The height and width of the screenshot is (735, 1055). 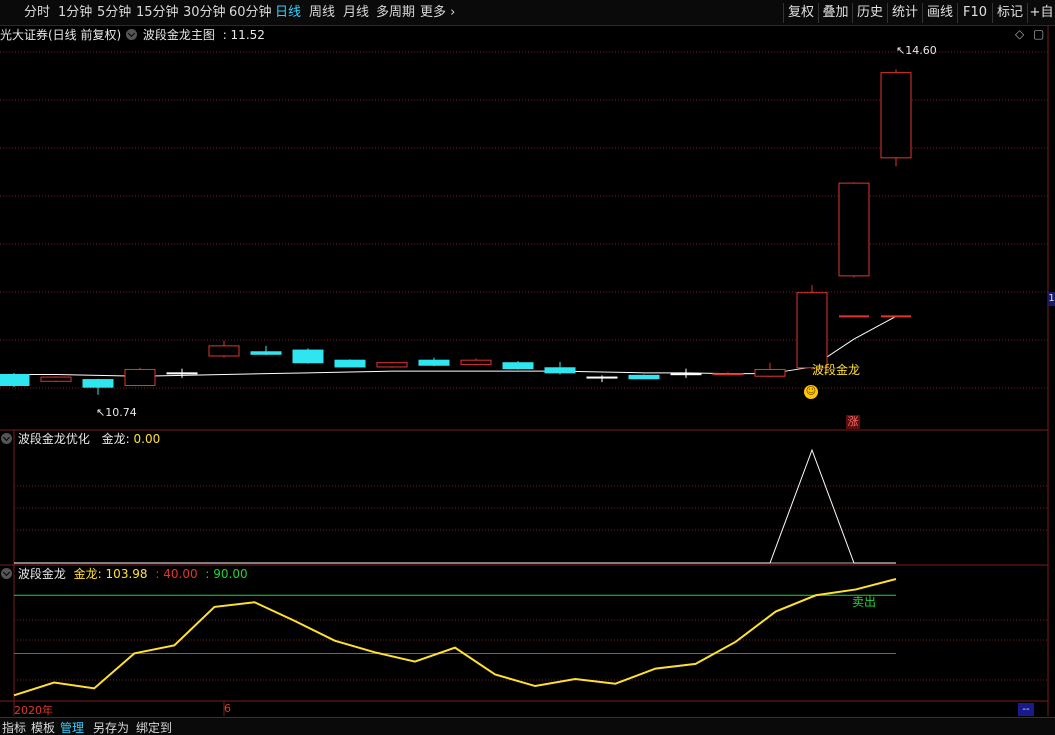 What do you see at coordinates (811, 392) in the screenshot?
I see `smiley-icon: ☺` at bounding box center [811, 392].